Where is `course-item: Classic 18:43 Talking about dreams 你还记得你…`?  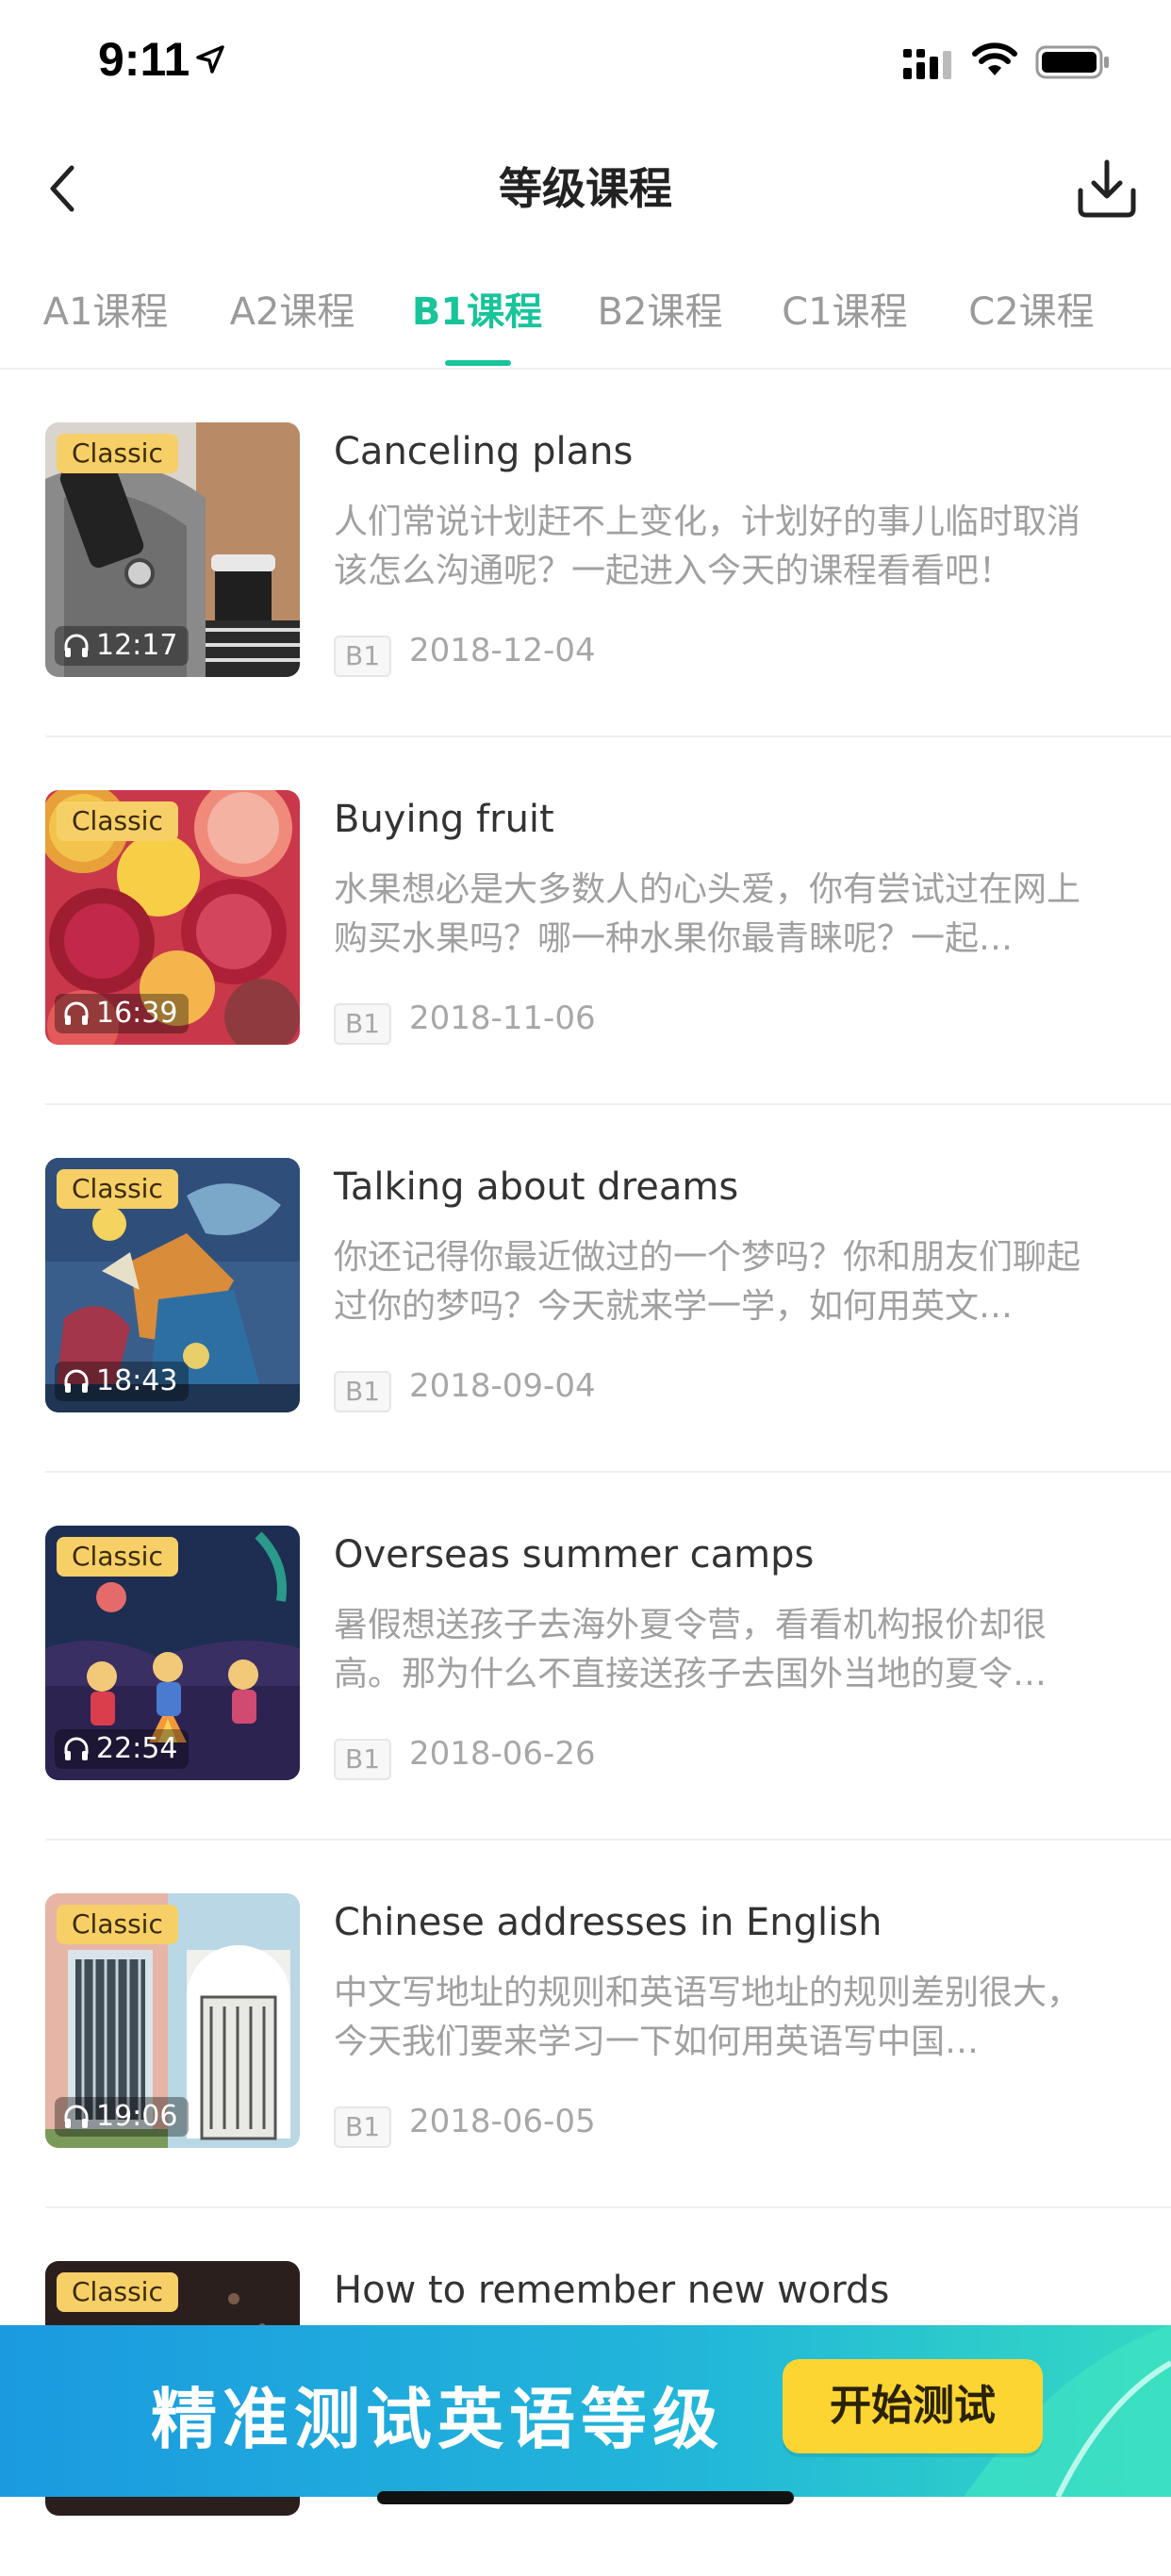 course-item: Classic 18:43 Talking about dreams 你还记得你… is located at coordinates (585, 1289).